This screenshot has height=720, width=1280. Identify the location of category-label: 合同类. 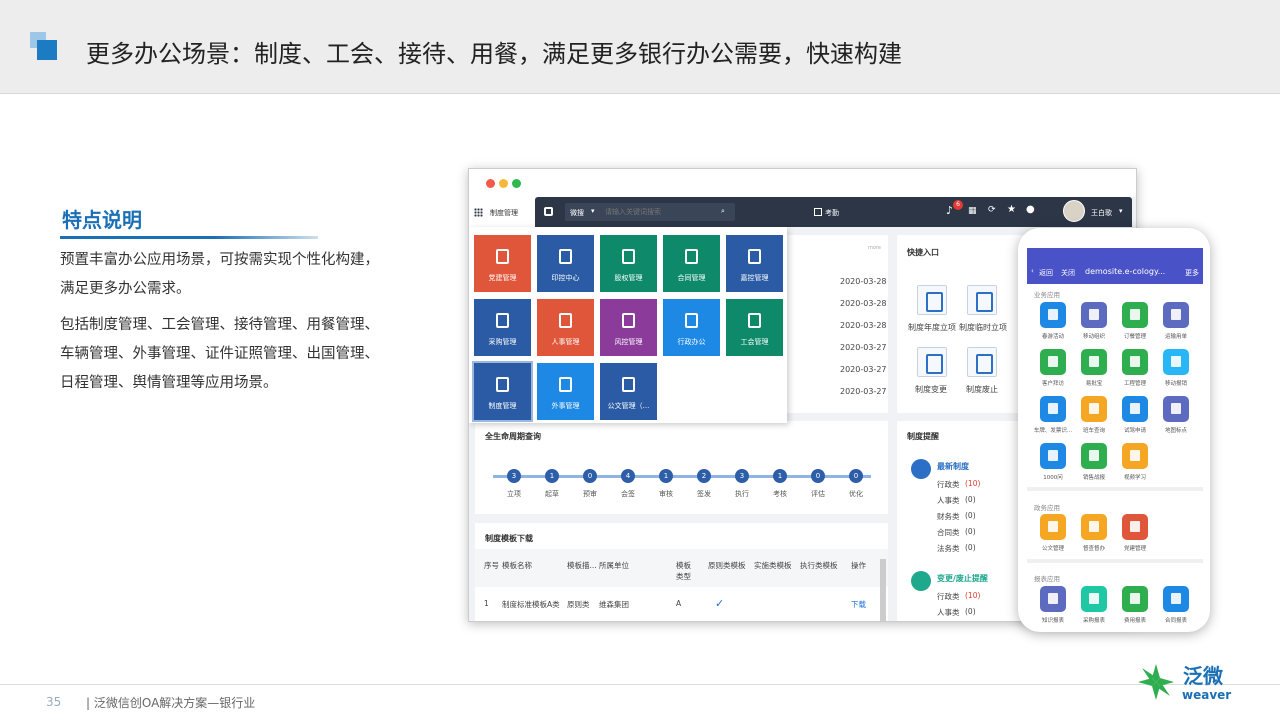
(948, 532).